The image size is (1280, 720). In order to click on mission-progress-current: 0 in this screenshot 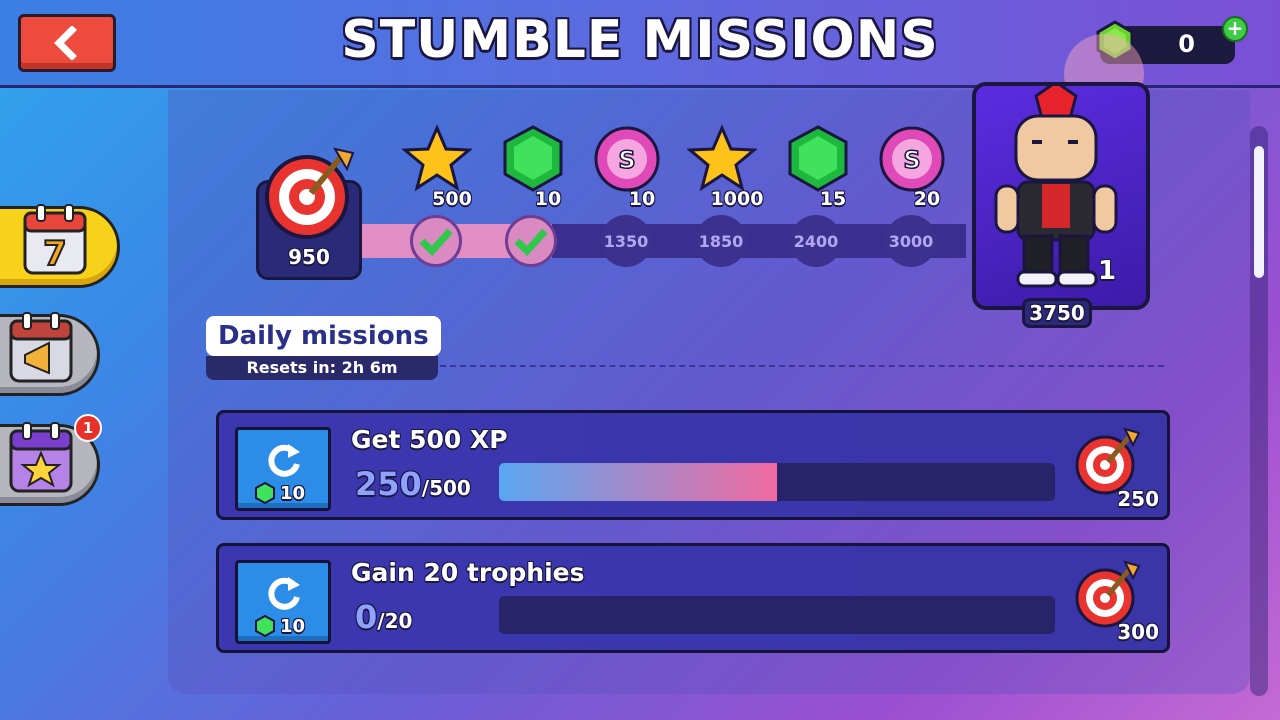, I will do `click(366, 617)`.